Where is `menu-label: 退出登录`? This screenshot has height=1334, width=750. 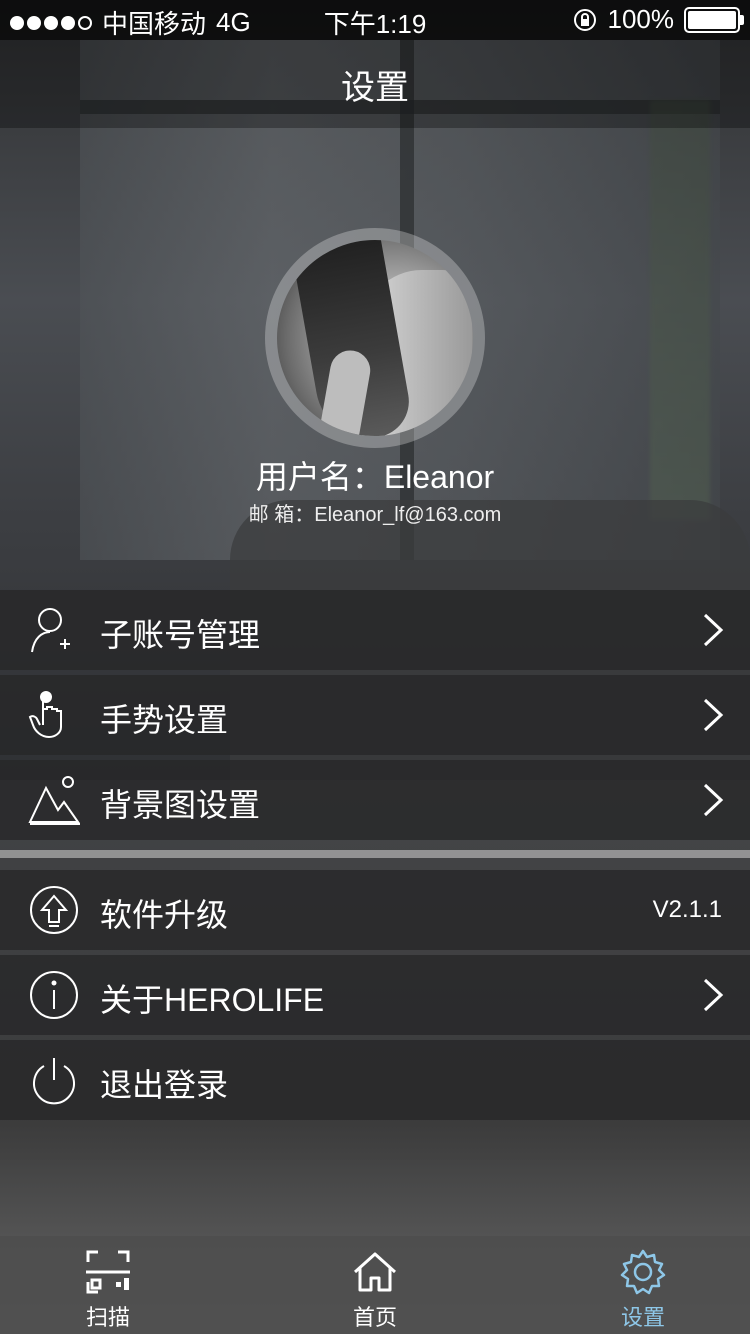
menu-label: 退出登录 is located at coordinates (164, 1085).